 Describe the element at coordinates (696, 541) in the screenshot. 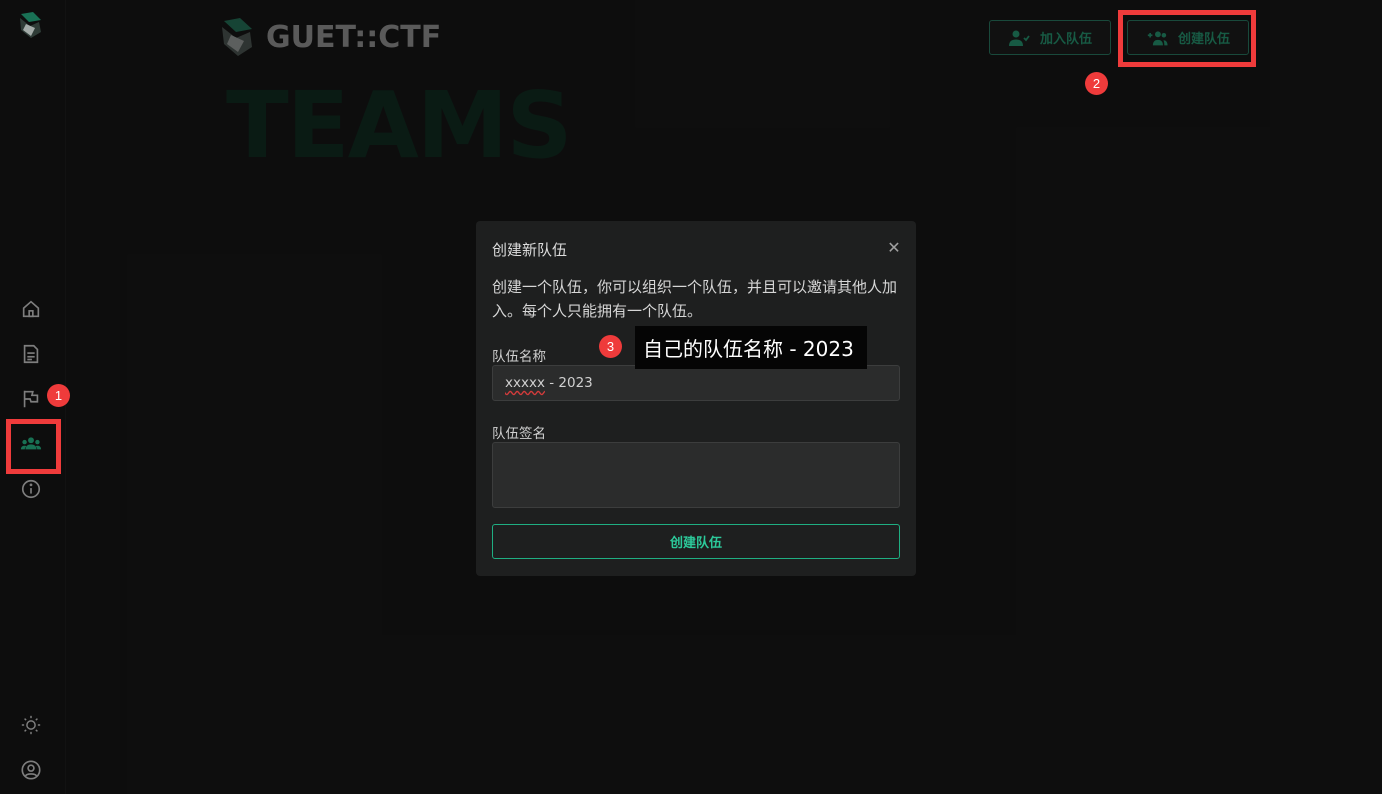

I see `create-team-submit-button: 创建队伍` at that location.